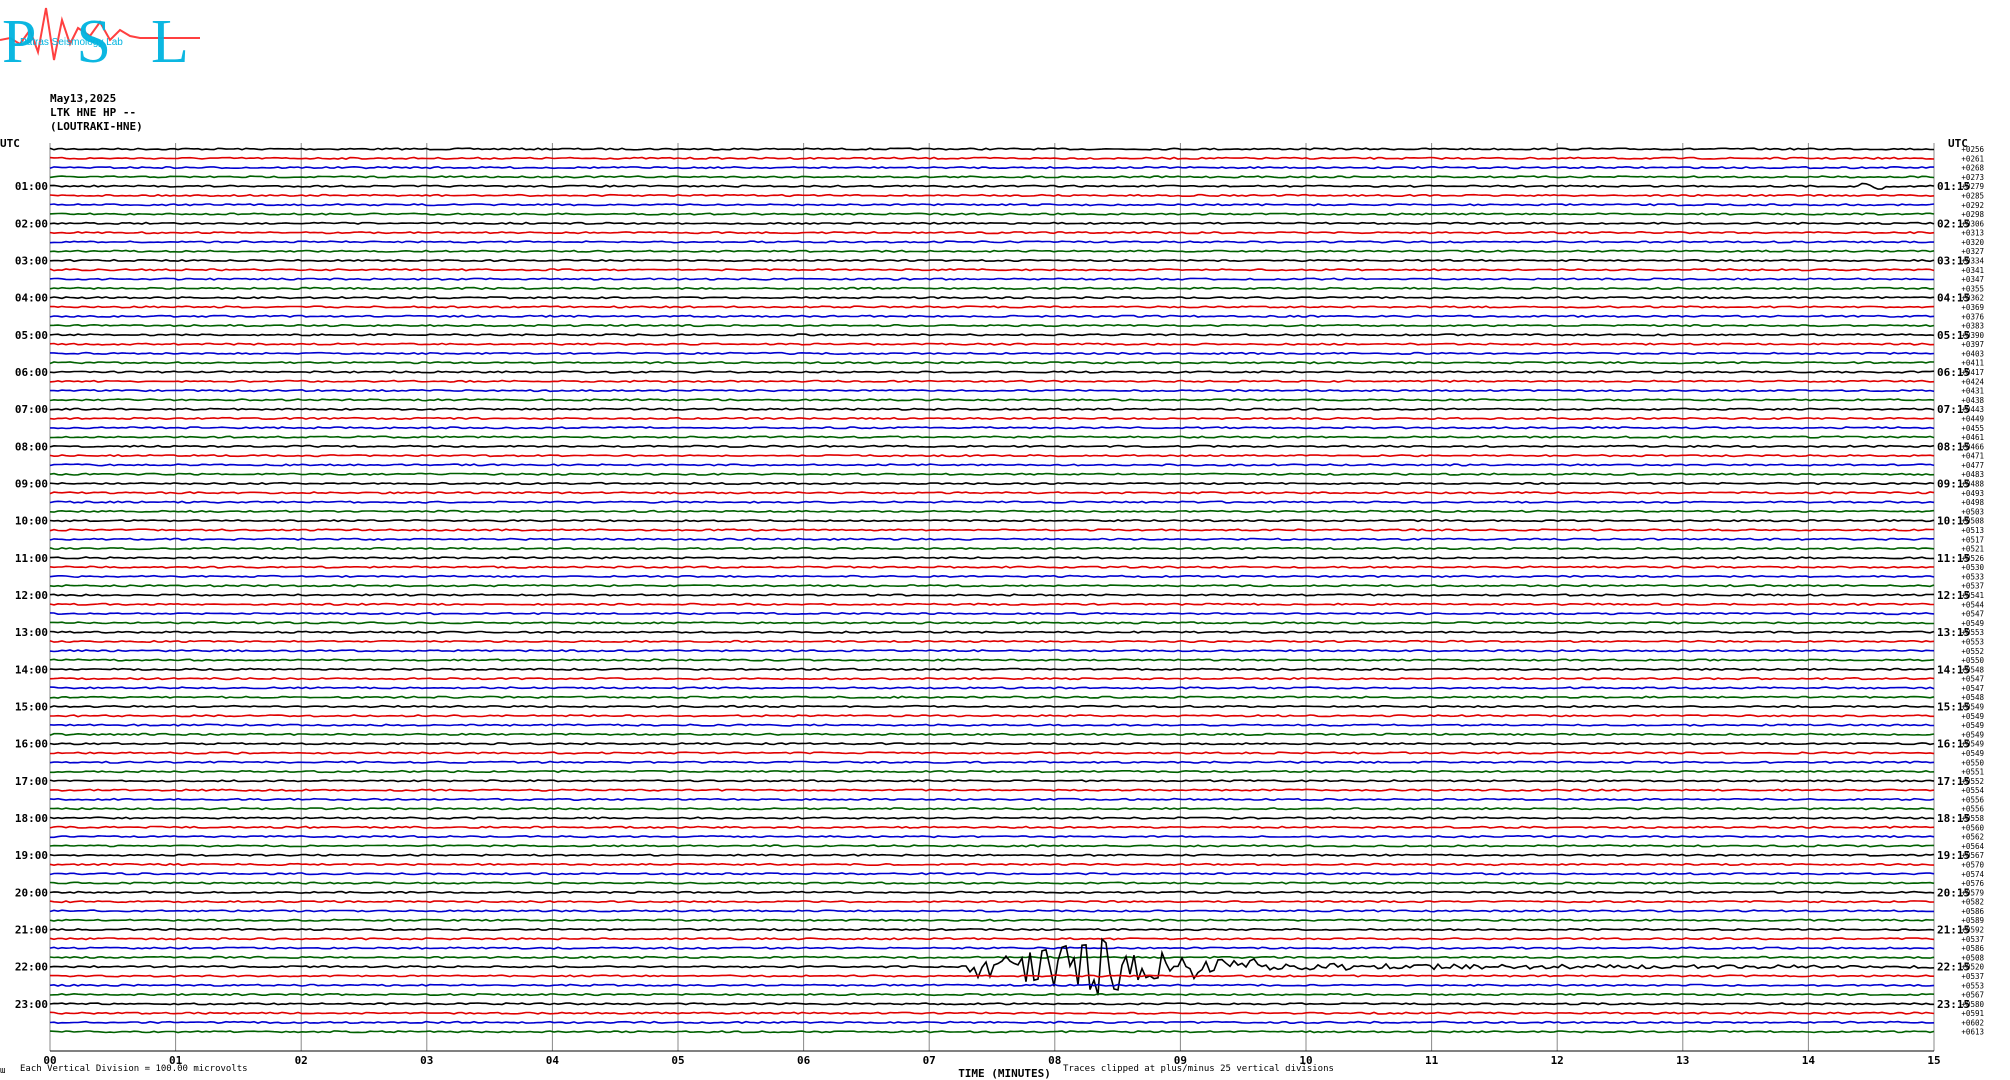 The width and height of the screenshot is (2010, 1080). What do you see at coordinates (1972, 428) in the screenshot?
I see `trace-offset-label: +0455` at bounding box center [1972, 428].